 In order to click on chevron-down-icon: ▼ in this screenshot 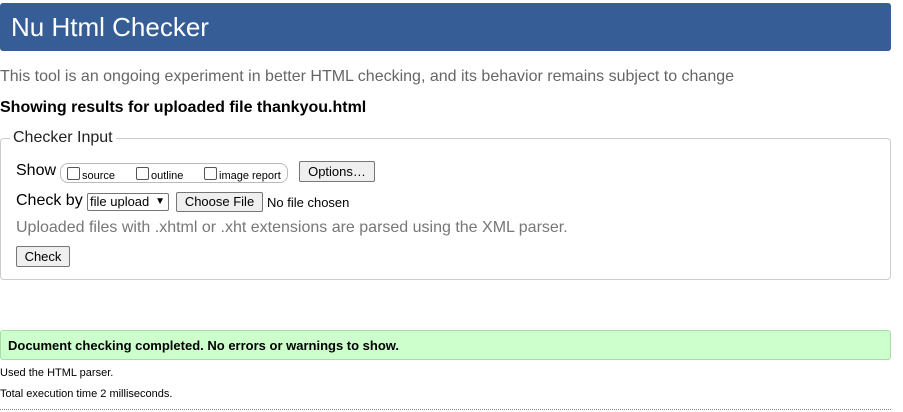, I will do `click(160, 201)`.